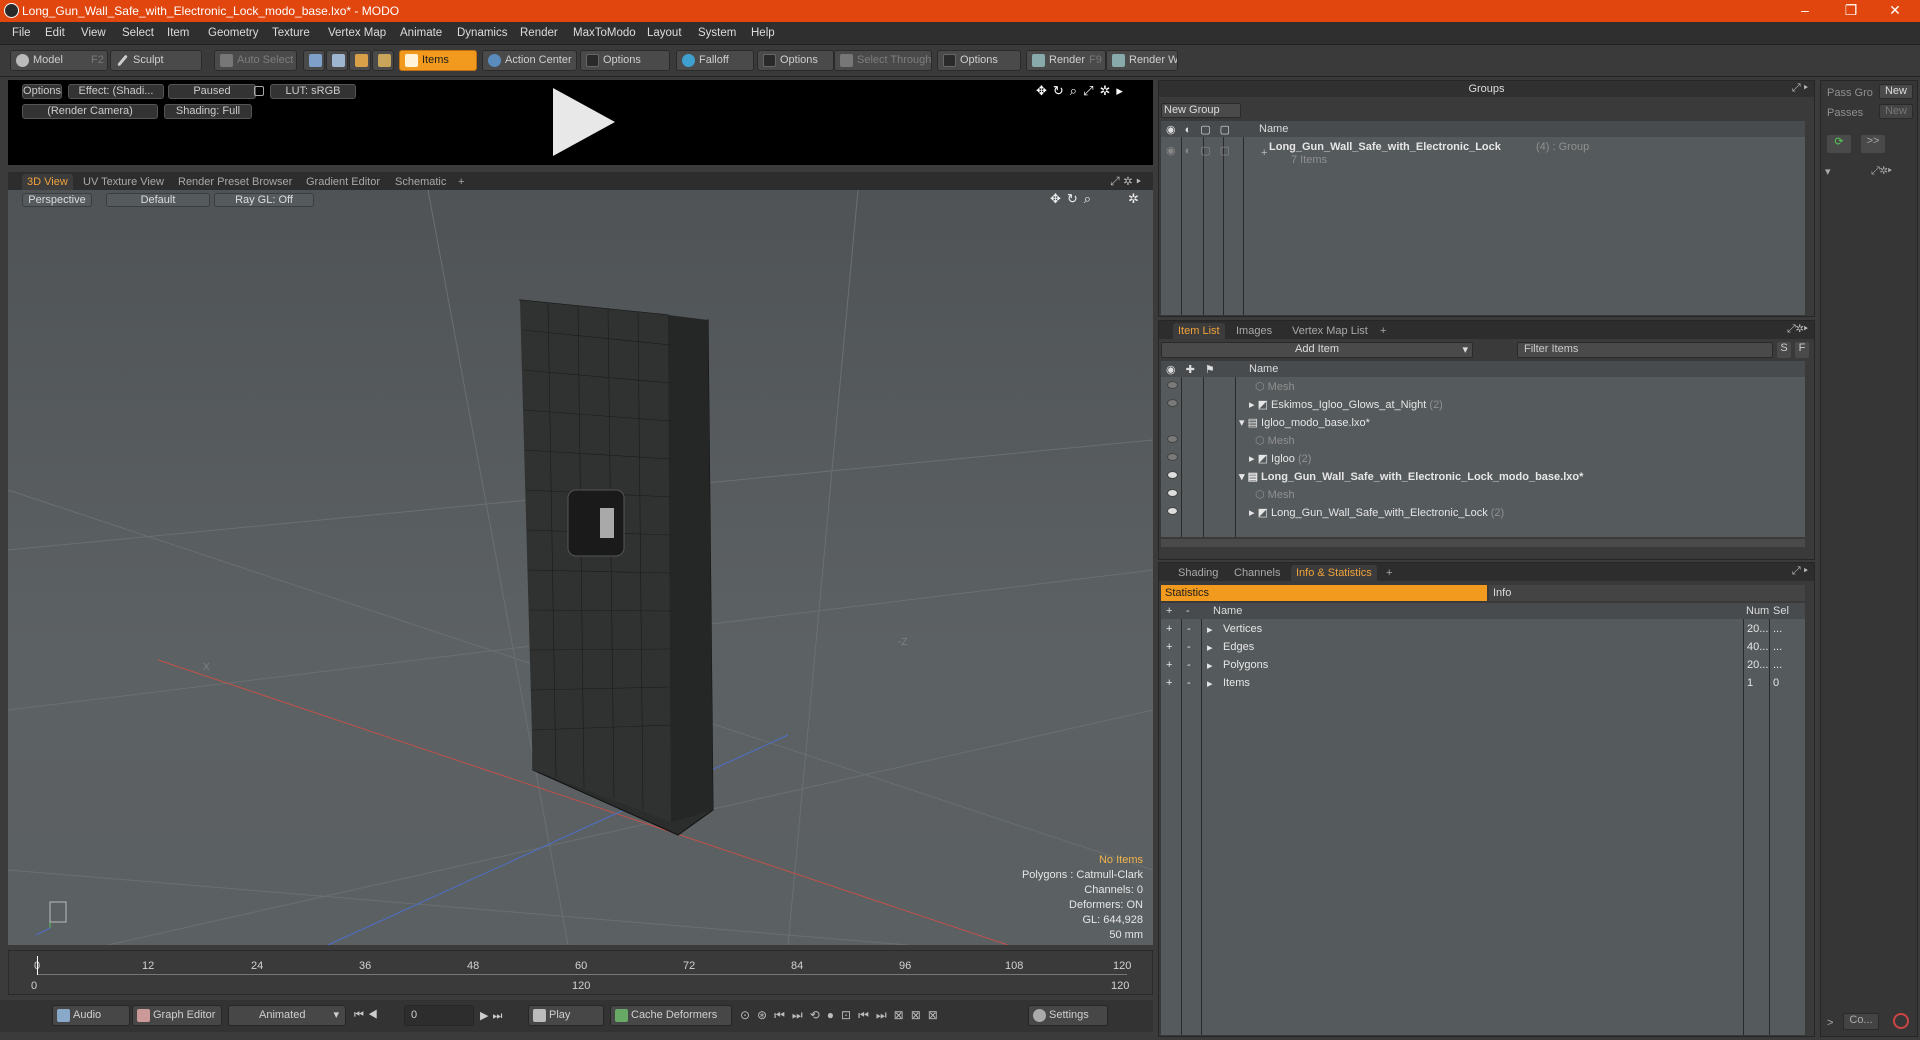 Image resolution: width=1920 pixels, height=1040 pixels. What do you see at coordinates (343, 182) in the screenshot?
I see `tab-gradient-editor: Gradient Editor` at bounding box center [343, 182].